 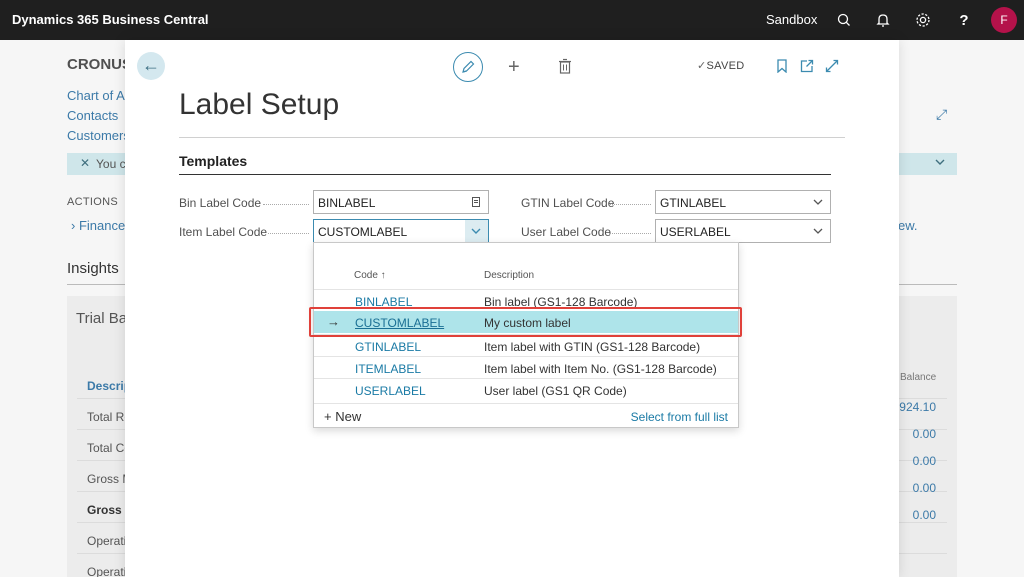 I want to click on view-link: ew., so click(x=908, y=225).